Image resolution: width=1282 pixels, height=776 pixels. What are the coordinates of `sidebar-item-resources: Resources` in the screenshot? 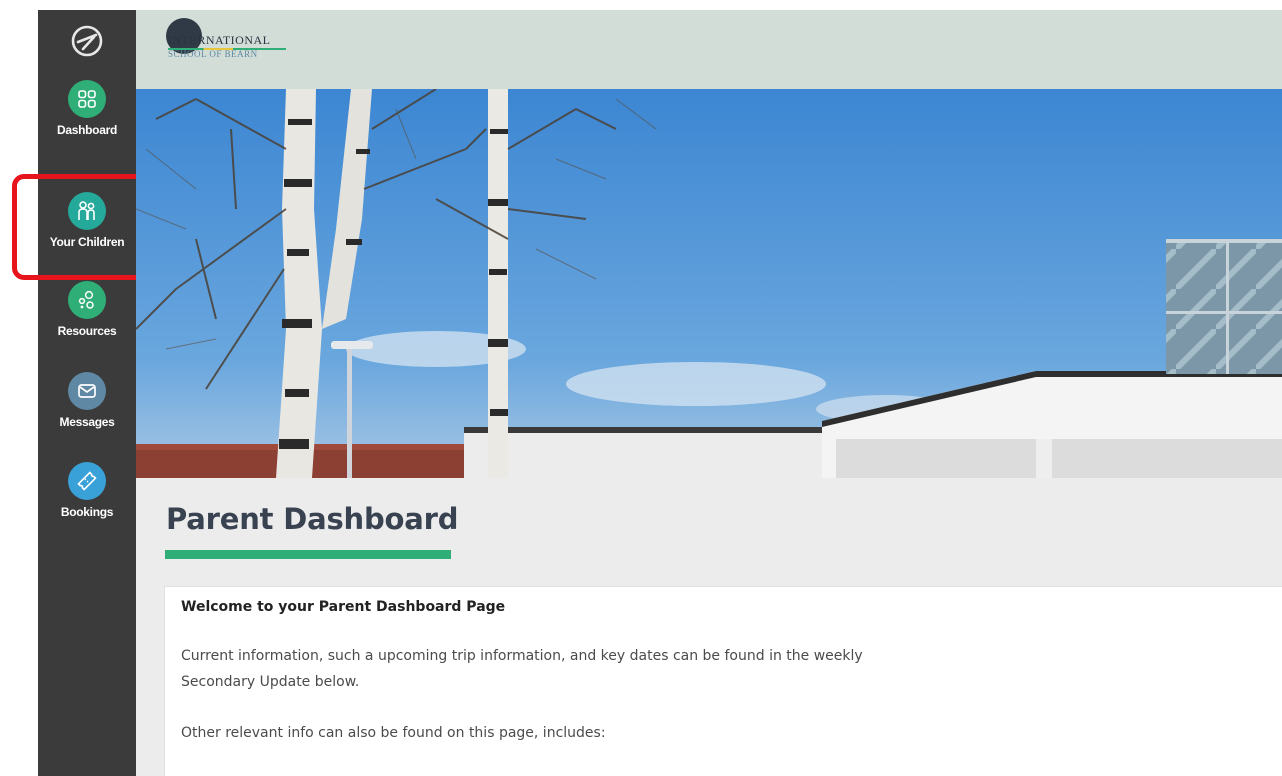 It's located at (87, 309).